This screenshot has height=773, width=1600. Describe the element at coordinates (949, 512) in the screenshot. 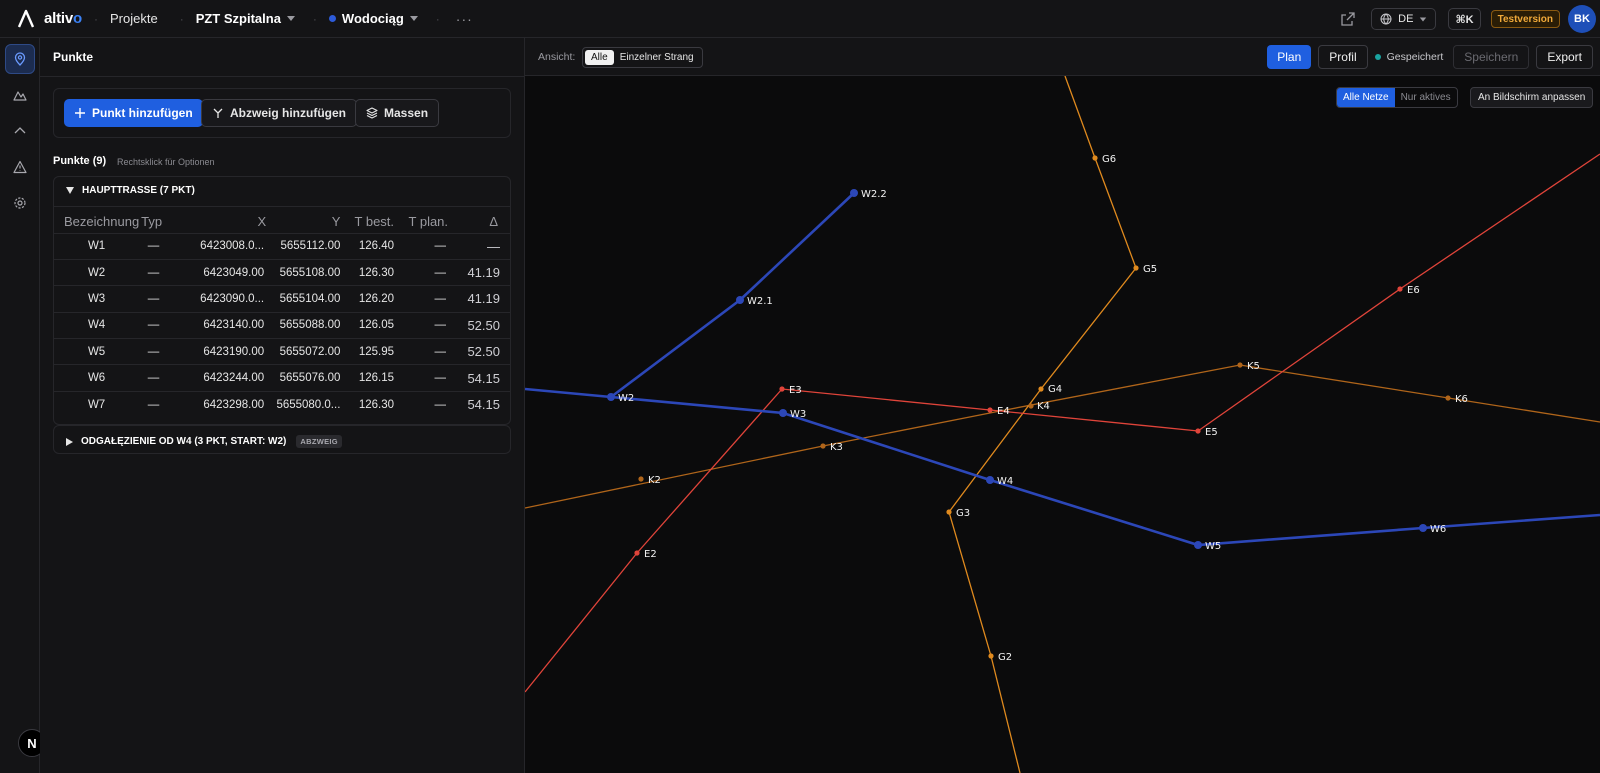

I see `gas-g3-node` at that location.